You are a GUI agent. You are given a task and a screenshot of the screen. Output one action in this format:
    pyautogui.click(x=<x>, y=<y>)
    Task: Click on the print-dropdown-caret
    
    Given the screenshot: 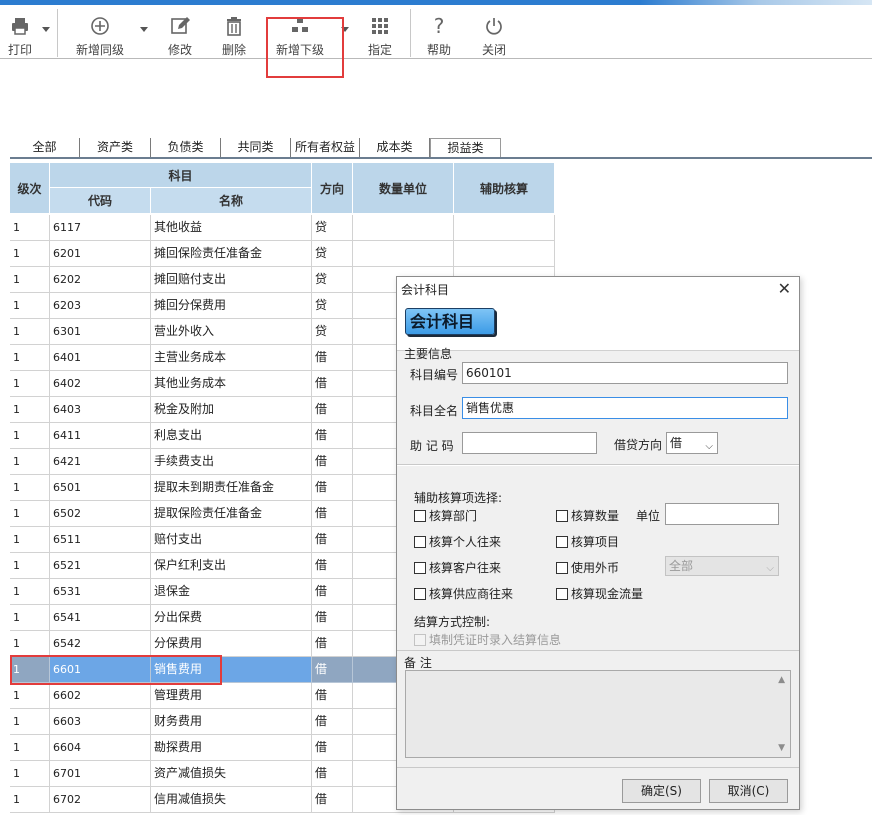 What is the action you would take?
    pyautogui.click(x=46, y=29)
    